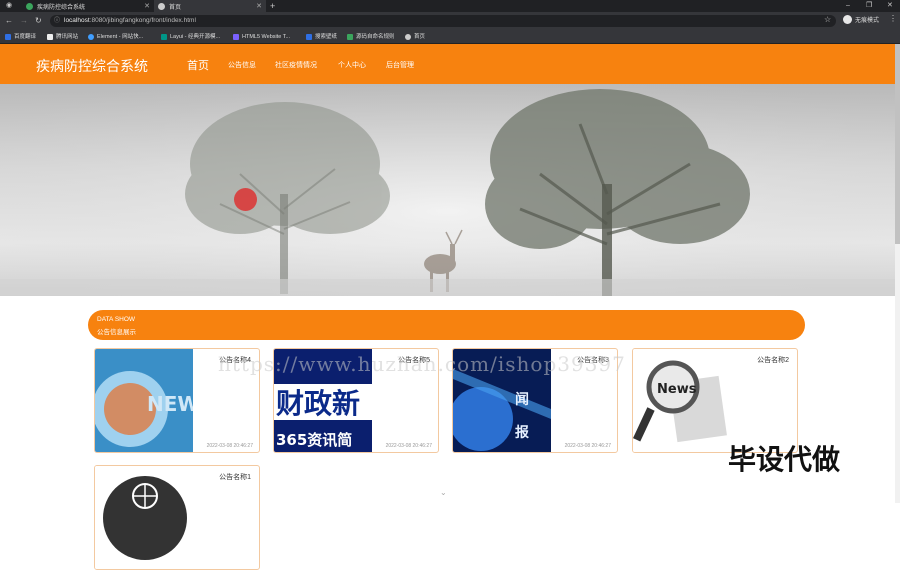  What do you see at coordinates (24, 21) in the screenshot?
I see `forward-icon: →` at bounding box center [24, 21].